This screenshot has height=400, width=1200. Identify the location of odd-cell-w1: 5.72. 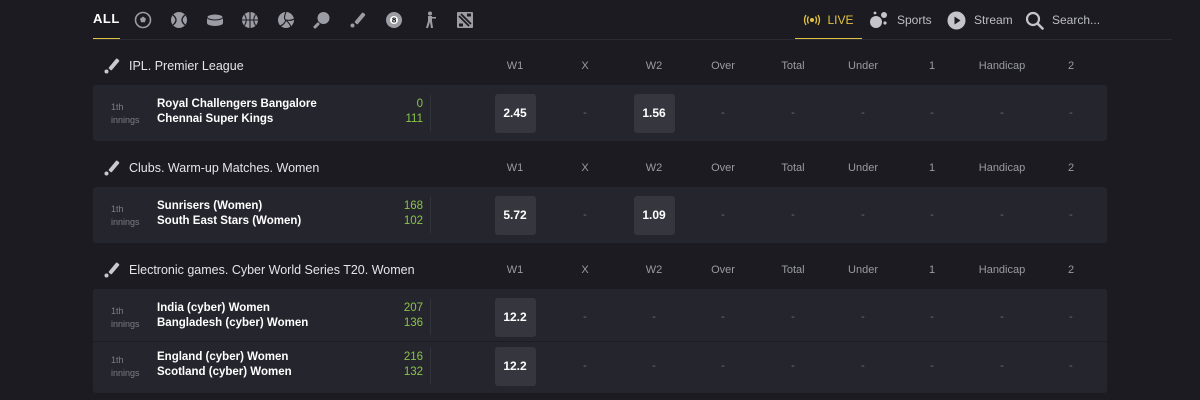
(515, 215).